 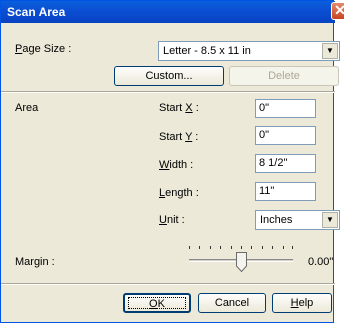 I want to click on unit-label: Unit :, so click(x=172, y=220).